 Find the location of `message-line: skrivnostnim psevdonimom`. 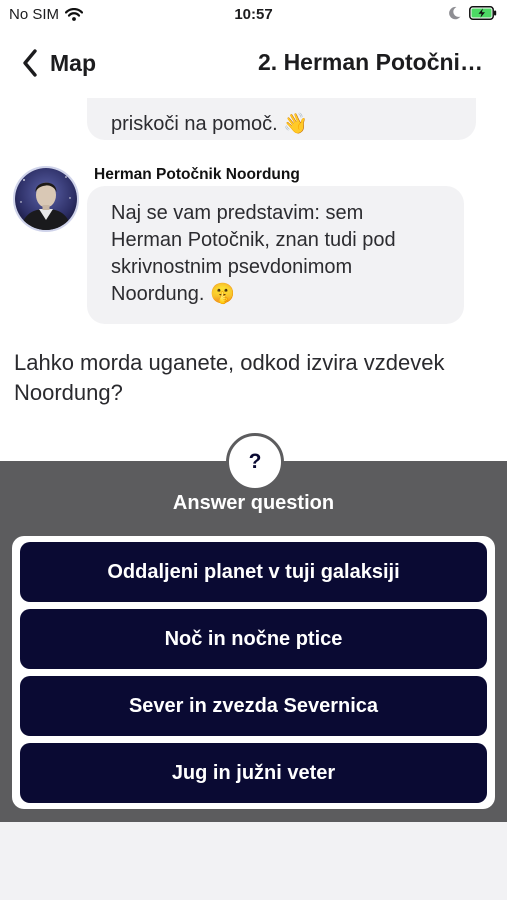

message-line: skrivnostnim psevdonimom is located at coordinates (232, 267).